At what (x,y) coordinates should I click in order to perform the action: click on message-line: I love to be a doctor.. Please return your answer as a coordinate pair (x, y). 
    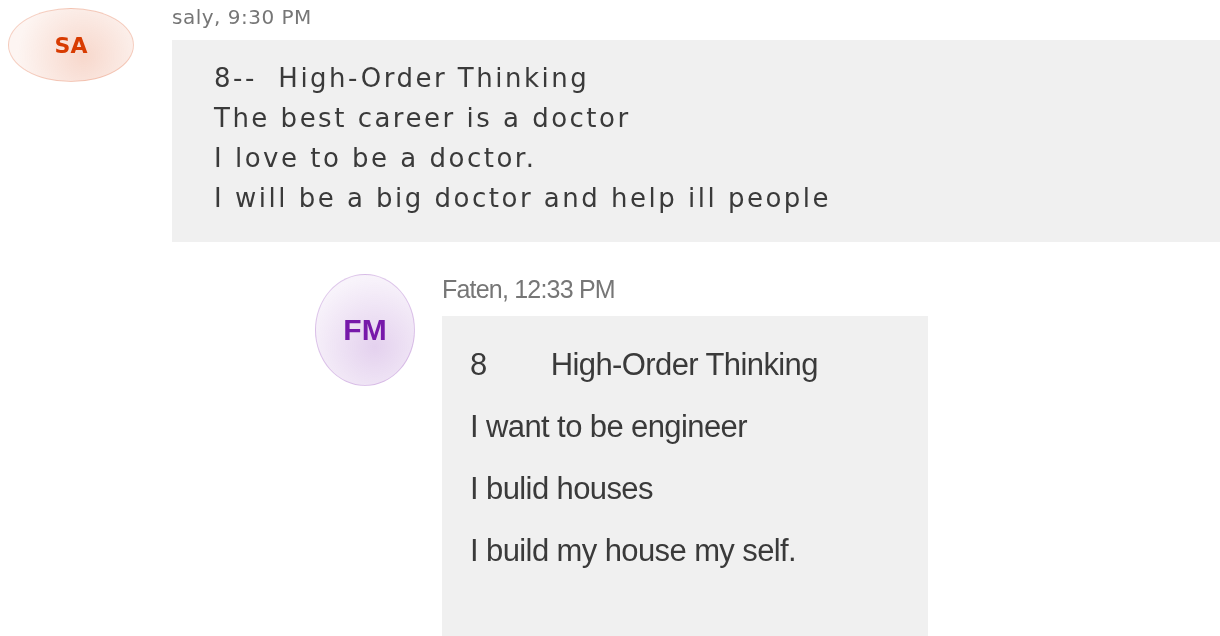
    Looking at the image, I should click on (375, 158).